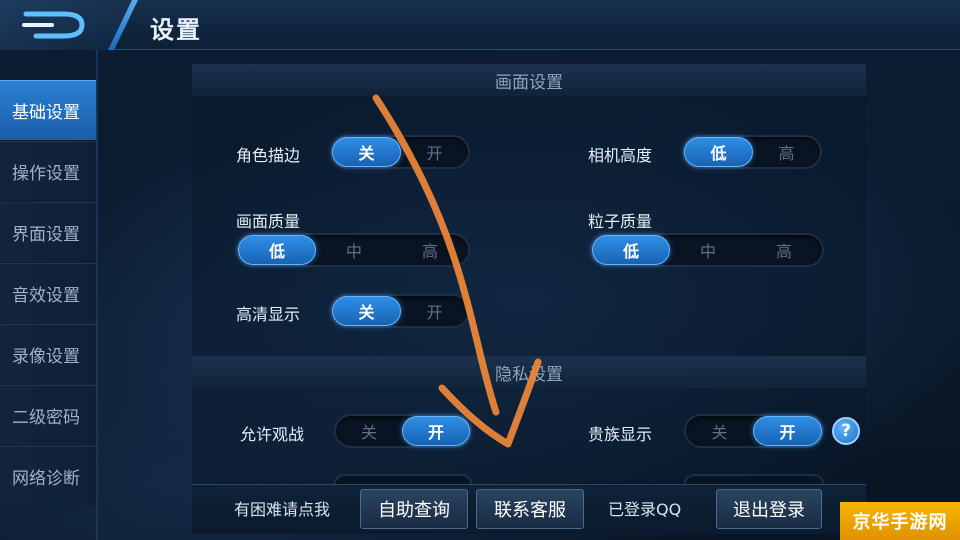 Image resolution: width=960 pixels, height=540 pixels. What do you see at coordinates (268, 221) in the screenshot?
I see `quality-label: 画面质量` at bounding box center [268, 221].